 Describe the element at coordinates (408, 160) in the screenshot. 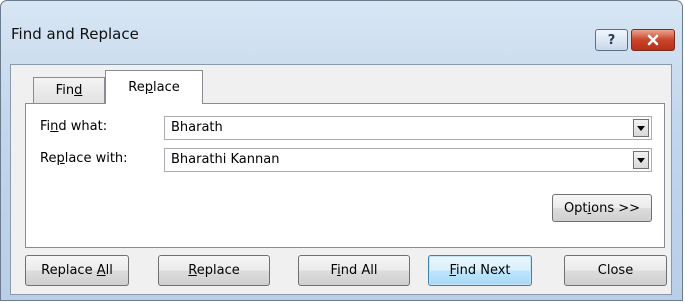

I see `replace-with-combobox: Bharathi Kannan` at that location.